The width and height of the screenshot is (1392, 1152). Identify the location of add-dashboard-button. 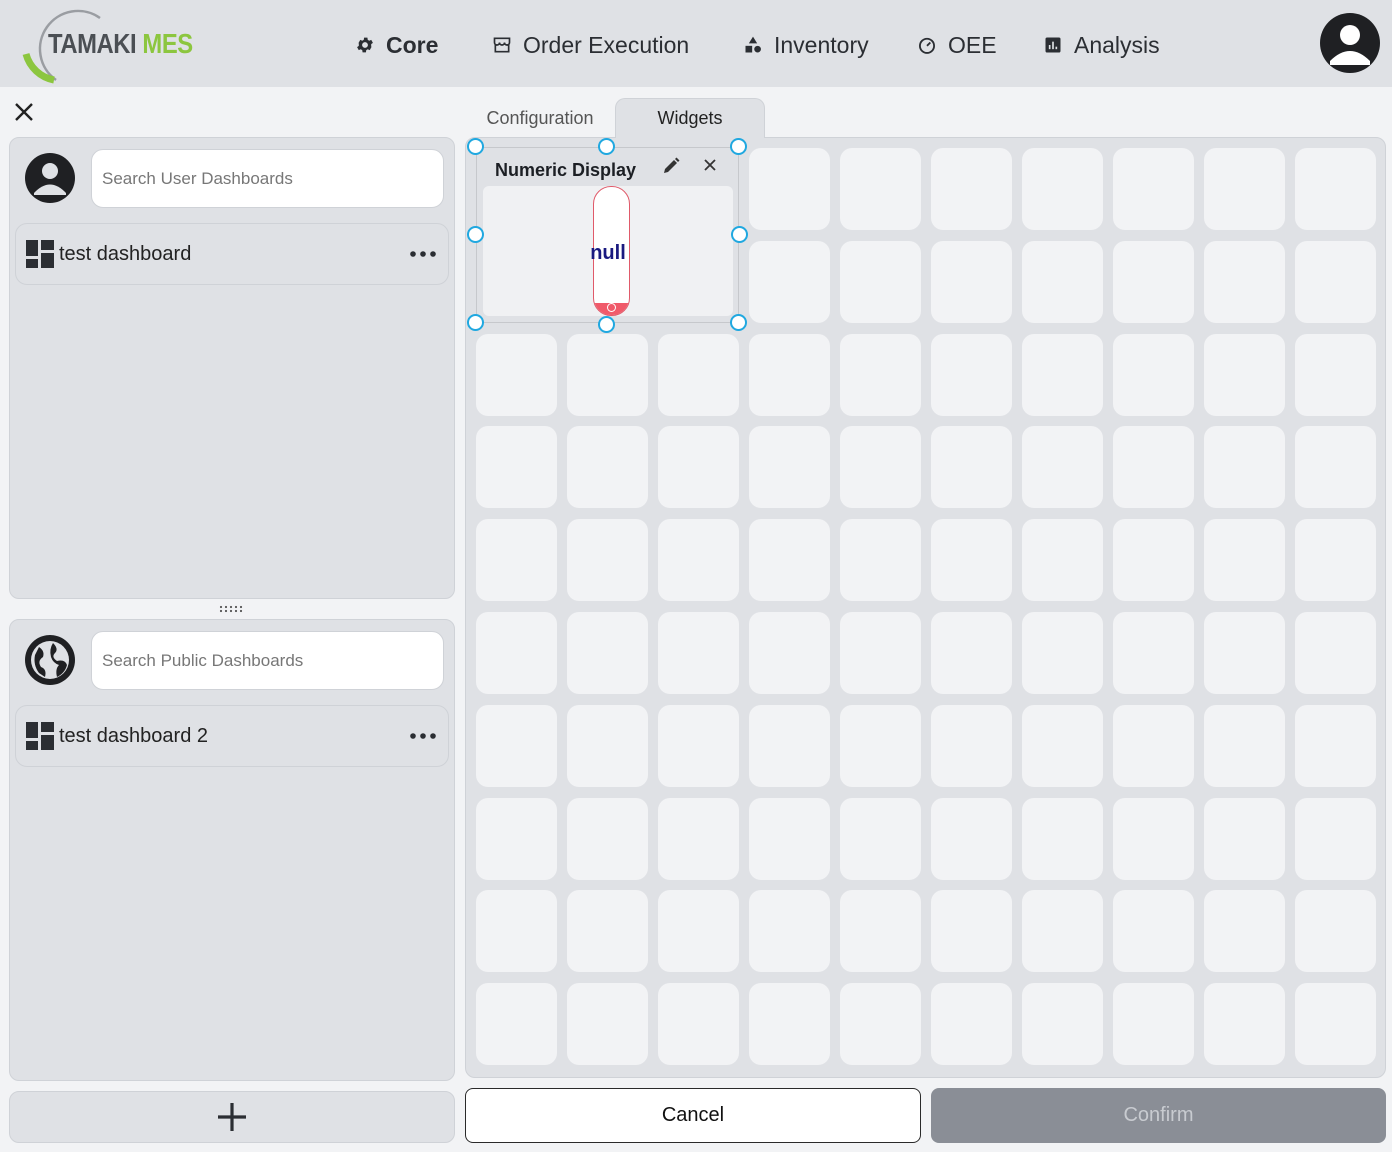
(232, 1117).